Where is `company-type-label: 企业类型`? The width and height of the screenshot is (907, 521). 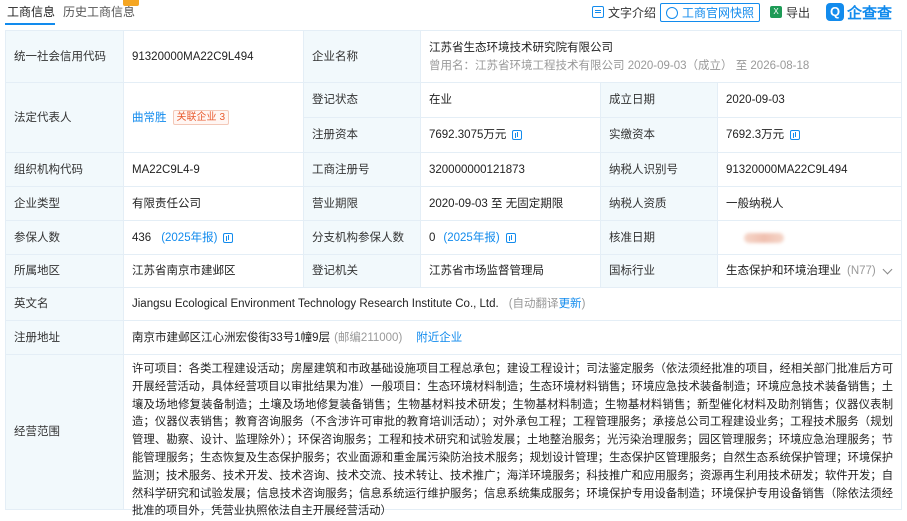
company-type-label: 企业类型 is located at coordinates (65, 204).